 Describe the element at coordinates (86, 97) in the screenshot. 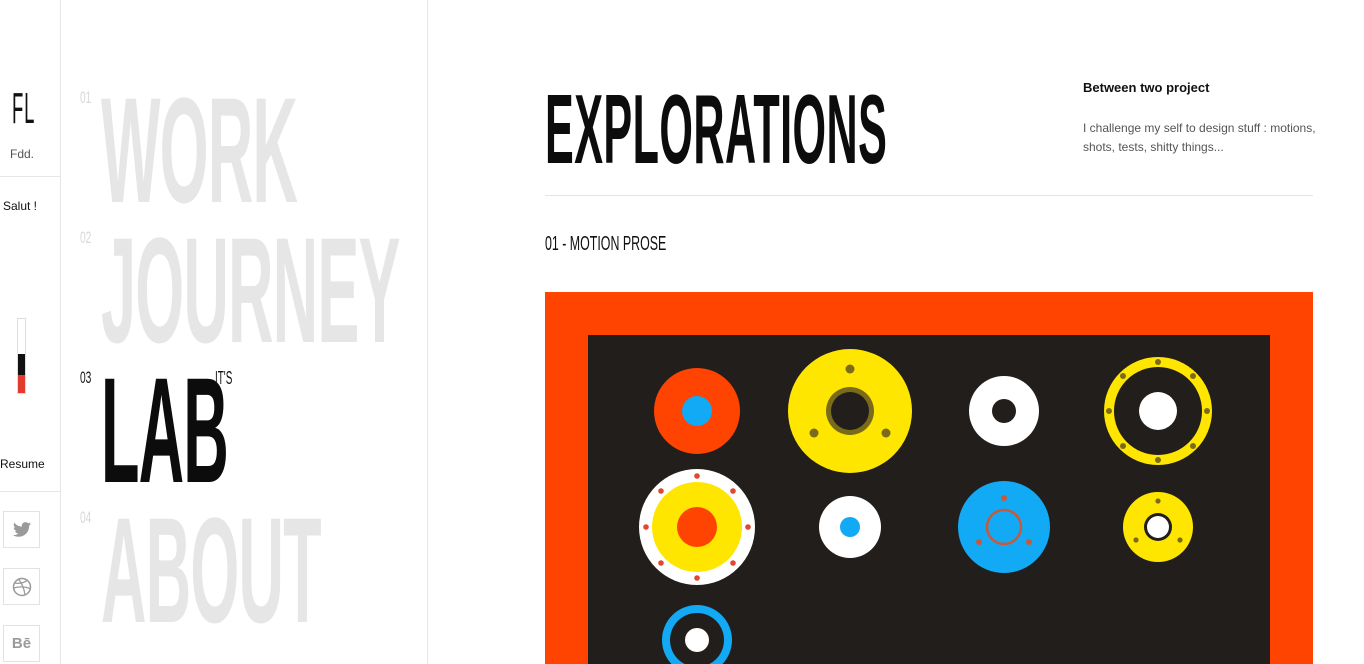

I see `menu-item-number: 01` at that location.